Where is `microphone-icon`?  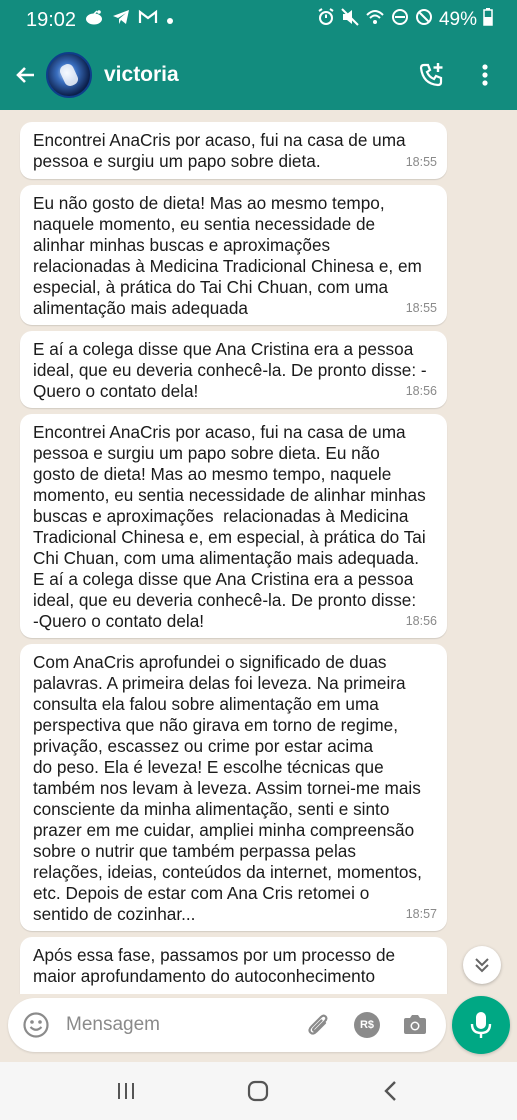
microphone-icon is located at coordinates (481, 1025).